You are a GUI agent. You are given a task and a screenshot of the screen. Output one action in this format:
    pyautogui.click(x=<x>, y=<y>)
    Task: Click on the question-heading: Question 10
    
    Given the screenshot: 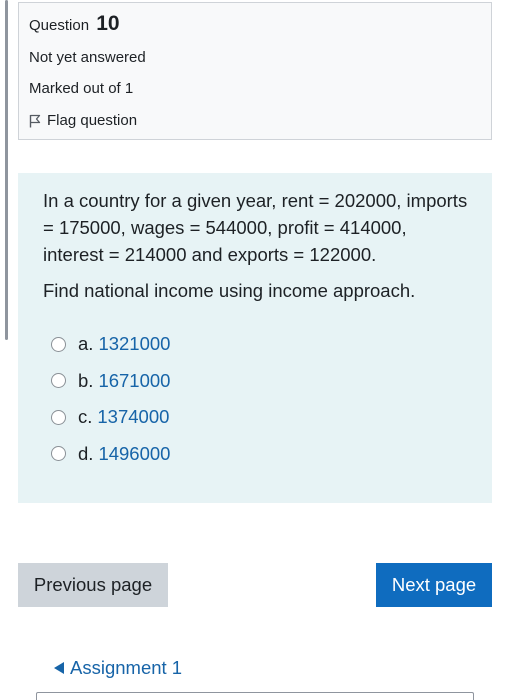 What is the action you would take?
    pyautogui.click(x=260, y=25)
    